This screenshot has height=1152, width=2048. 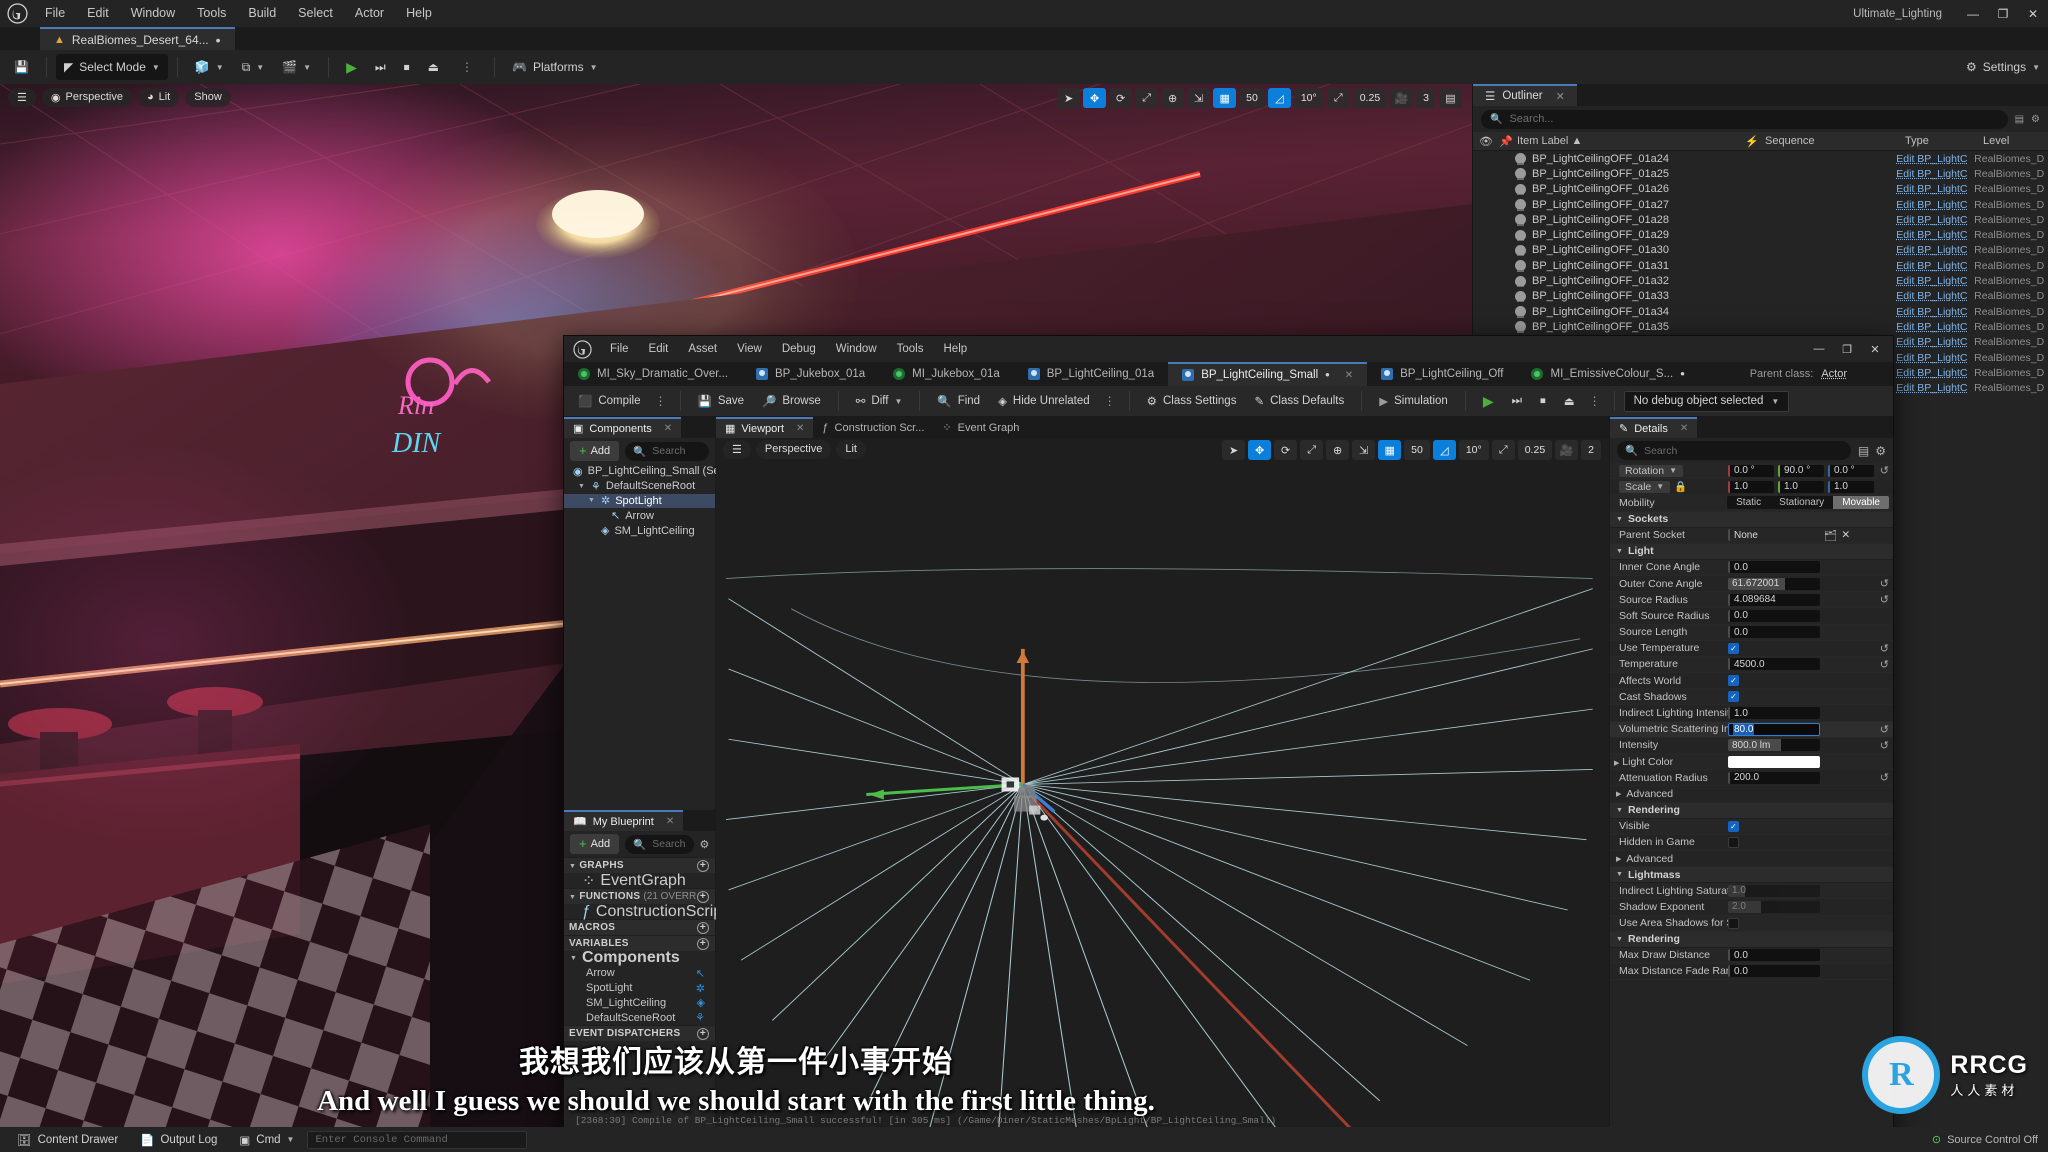 I want to click on property-row-source-length: Source Length 0.0, so click(x=1751, y=632).